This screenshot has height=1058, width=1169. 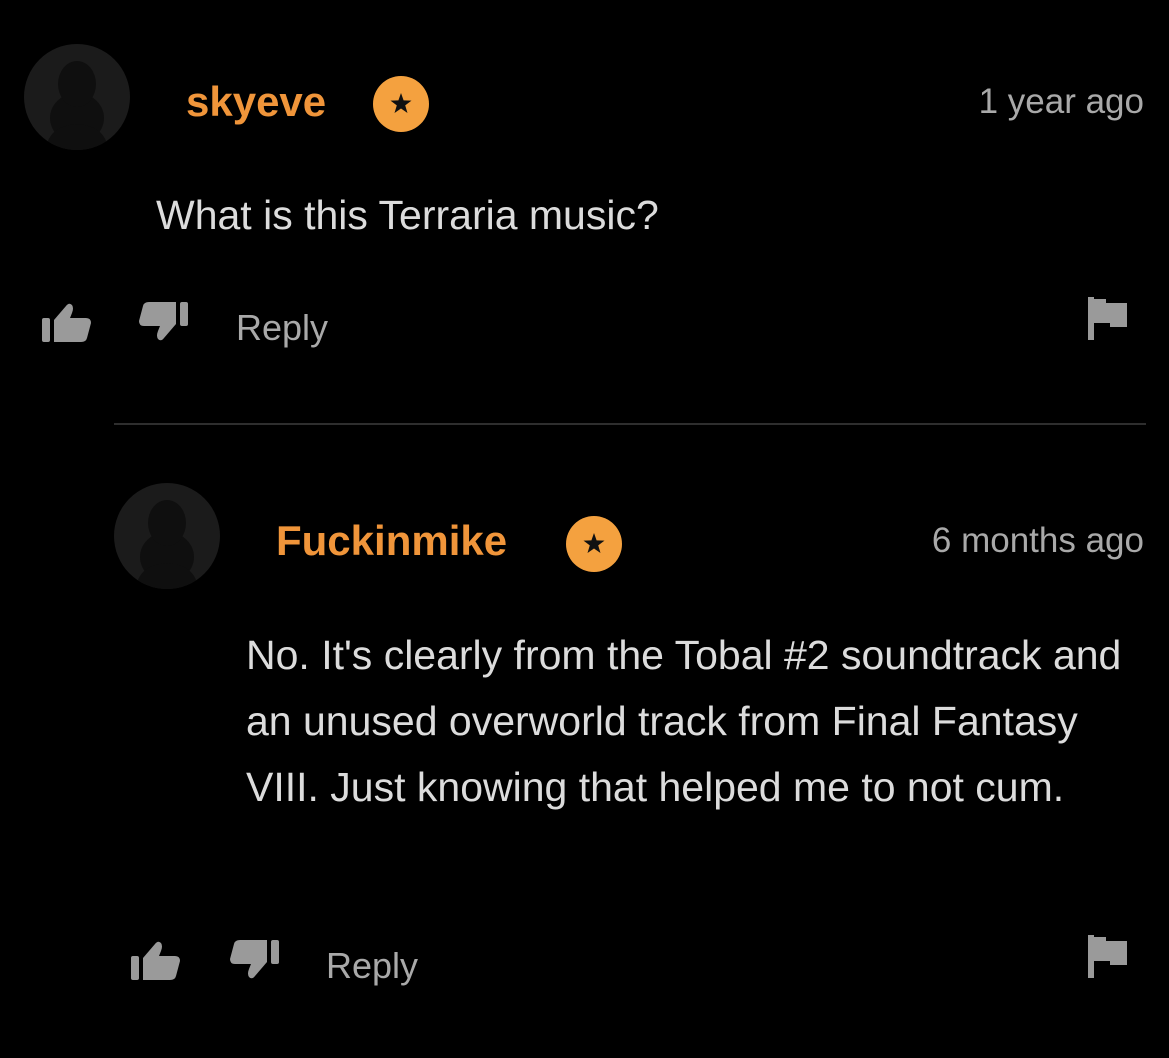 What do you see at coordinates (1037, 540) in the screenshot?
I see `timestamp: 6 months ago` at bounding box center [1037, 540].